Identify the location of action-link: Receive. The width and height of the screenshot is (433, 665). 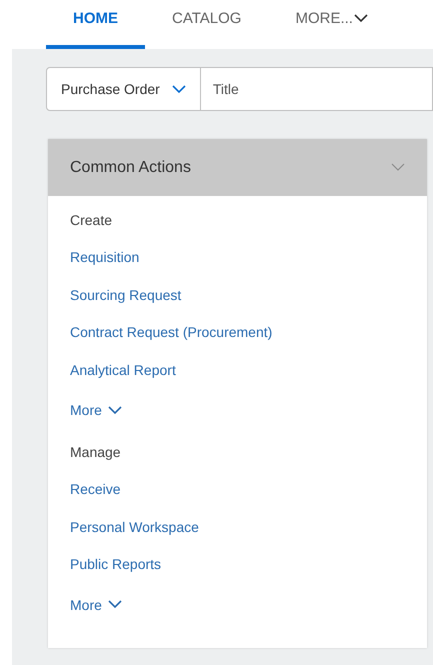
(95, 489).